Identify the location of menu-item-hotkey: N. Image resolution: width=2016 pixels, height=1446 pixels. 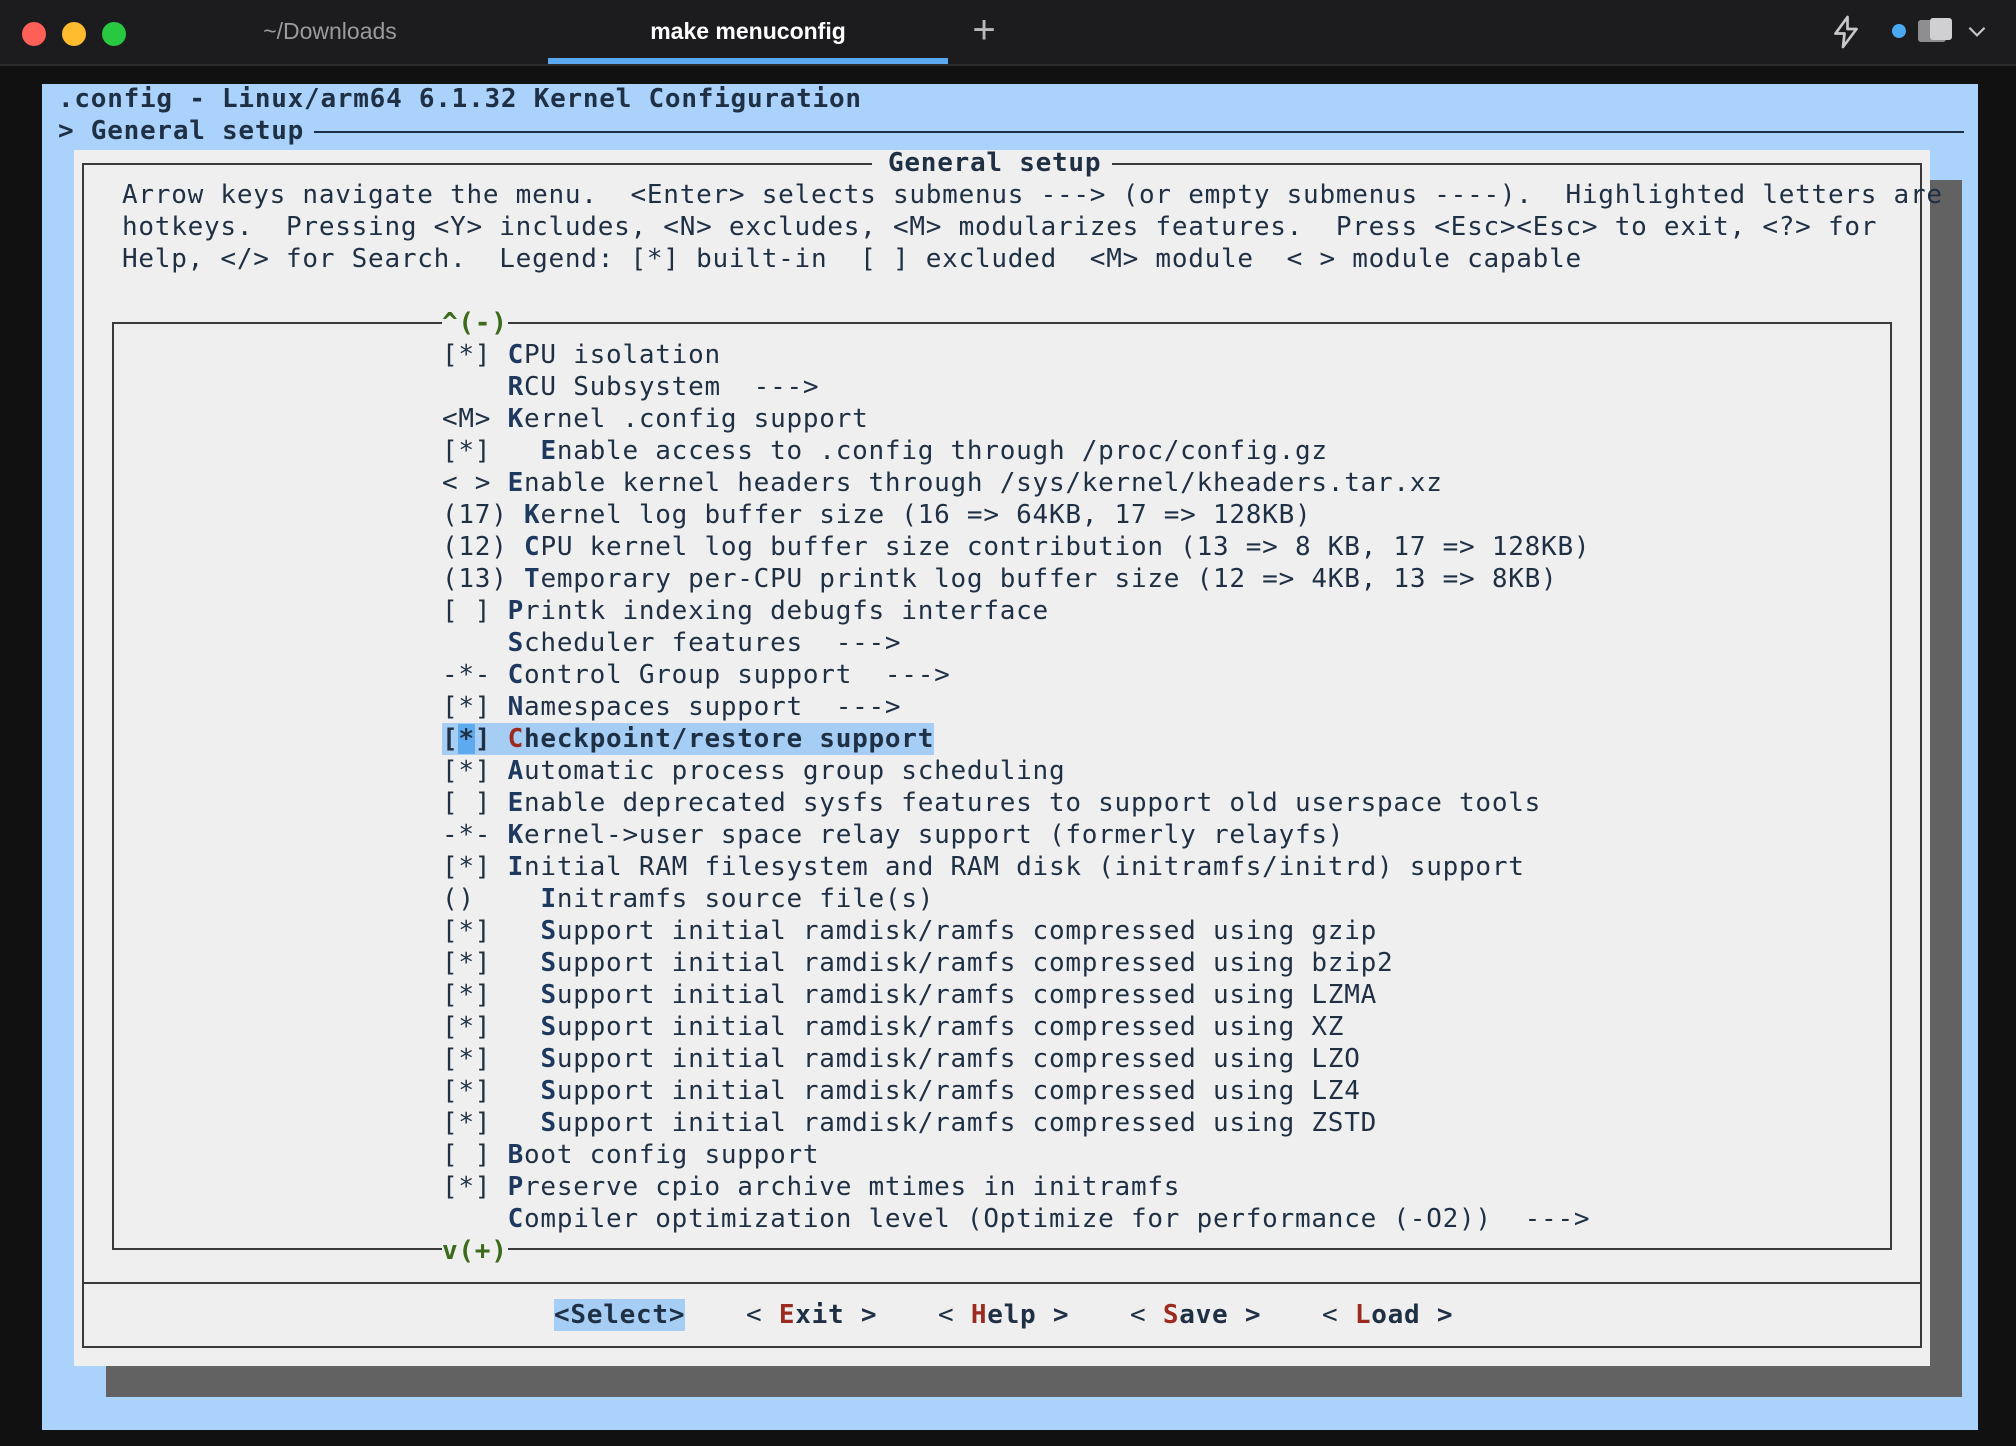
(516, 707).